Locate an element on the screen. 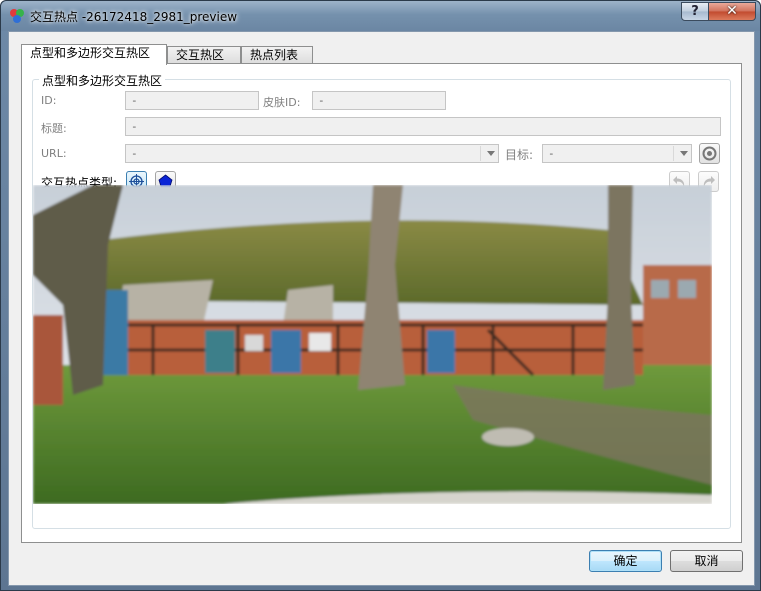 Image resolution: width=761 pixels, height=591 pixels. group-title: 点型和多边形交互热区 is located at coordinates (102, 80).